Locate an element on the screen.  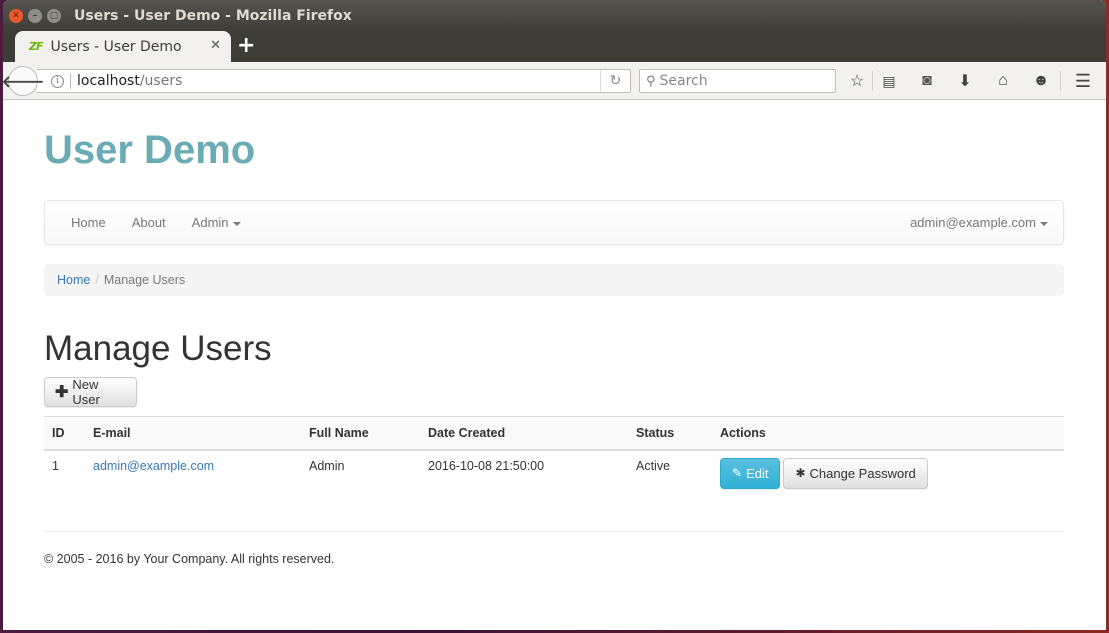
column-header-id: ID is located at coordinates (64, 433).